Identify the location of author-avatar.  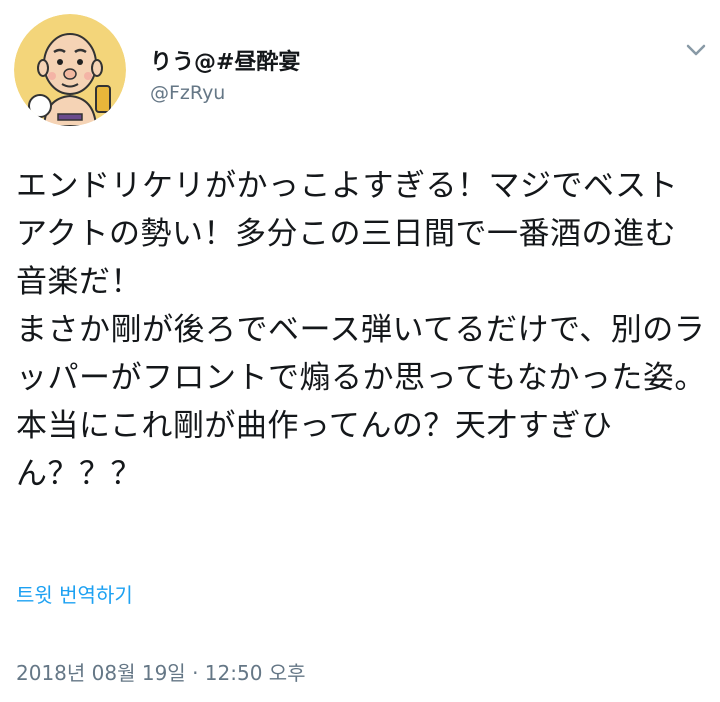
(70, 70).